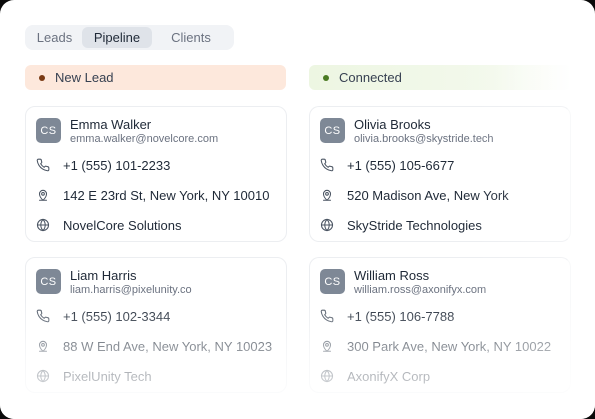  I want to click on company-value: NovelCore Solutions, so click(122, 225).